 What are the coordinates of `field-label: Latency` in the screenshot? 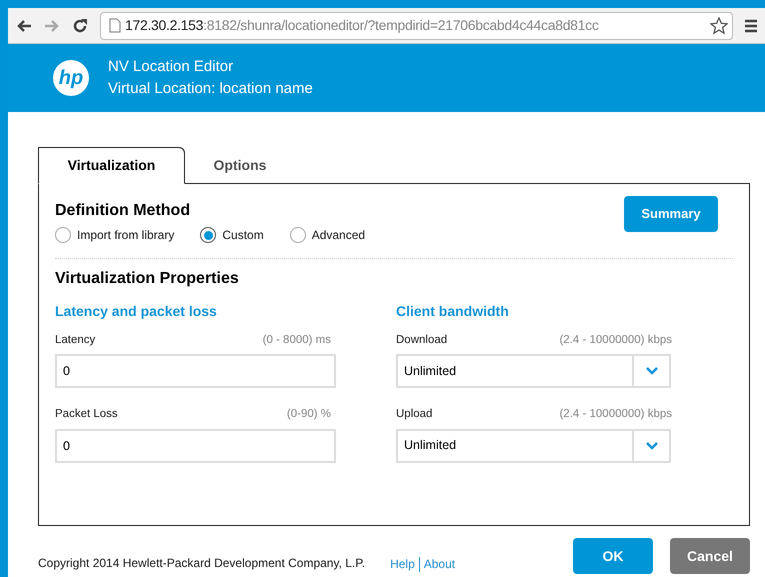 It's located at (75, 340).